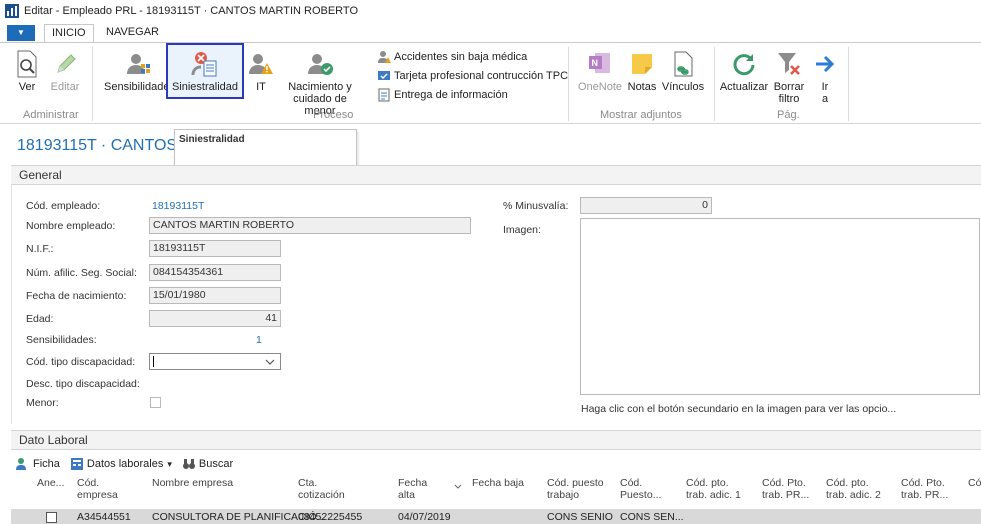  I want to click on sensibilidades-field-label: Sensibilidades:, so click(61, 340).